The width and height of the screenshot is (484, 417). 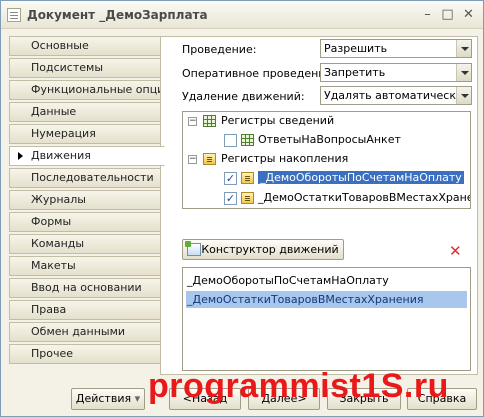 I want to click on sidebar-item-label: Нумерация, so click(x=63, y=133).